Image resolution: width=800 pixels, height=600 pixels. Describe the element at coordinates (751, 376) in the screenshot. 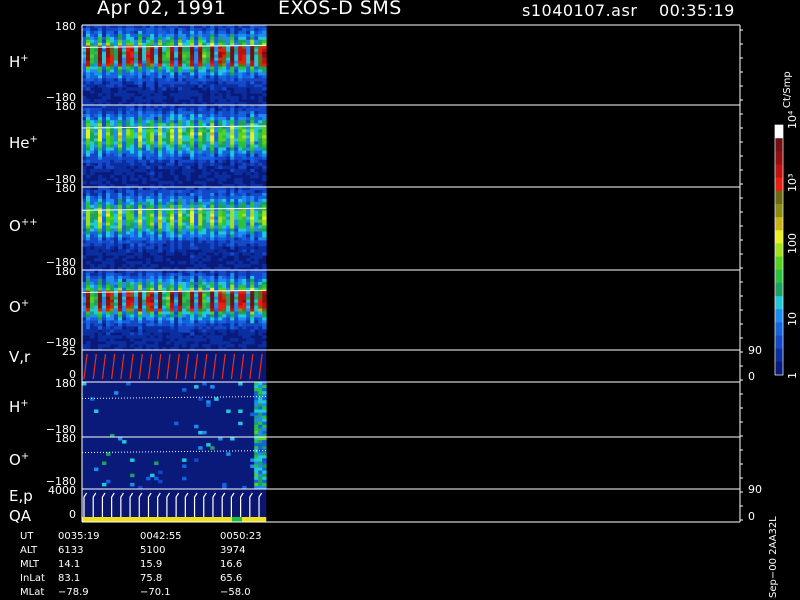

I see `y2-tick-bottom: 0` at that location.